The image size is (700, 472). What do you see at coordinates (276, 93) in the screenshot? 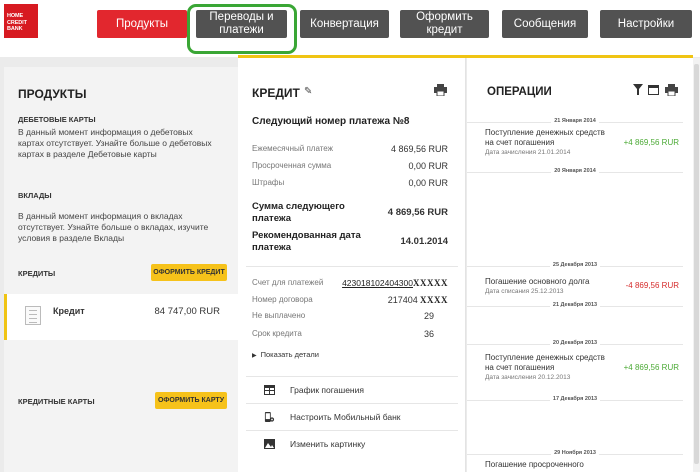
I see `credit-title: КРЕДИТ` at bounding box center [276, 93].